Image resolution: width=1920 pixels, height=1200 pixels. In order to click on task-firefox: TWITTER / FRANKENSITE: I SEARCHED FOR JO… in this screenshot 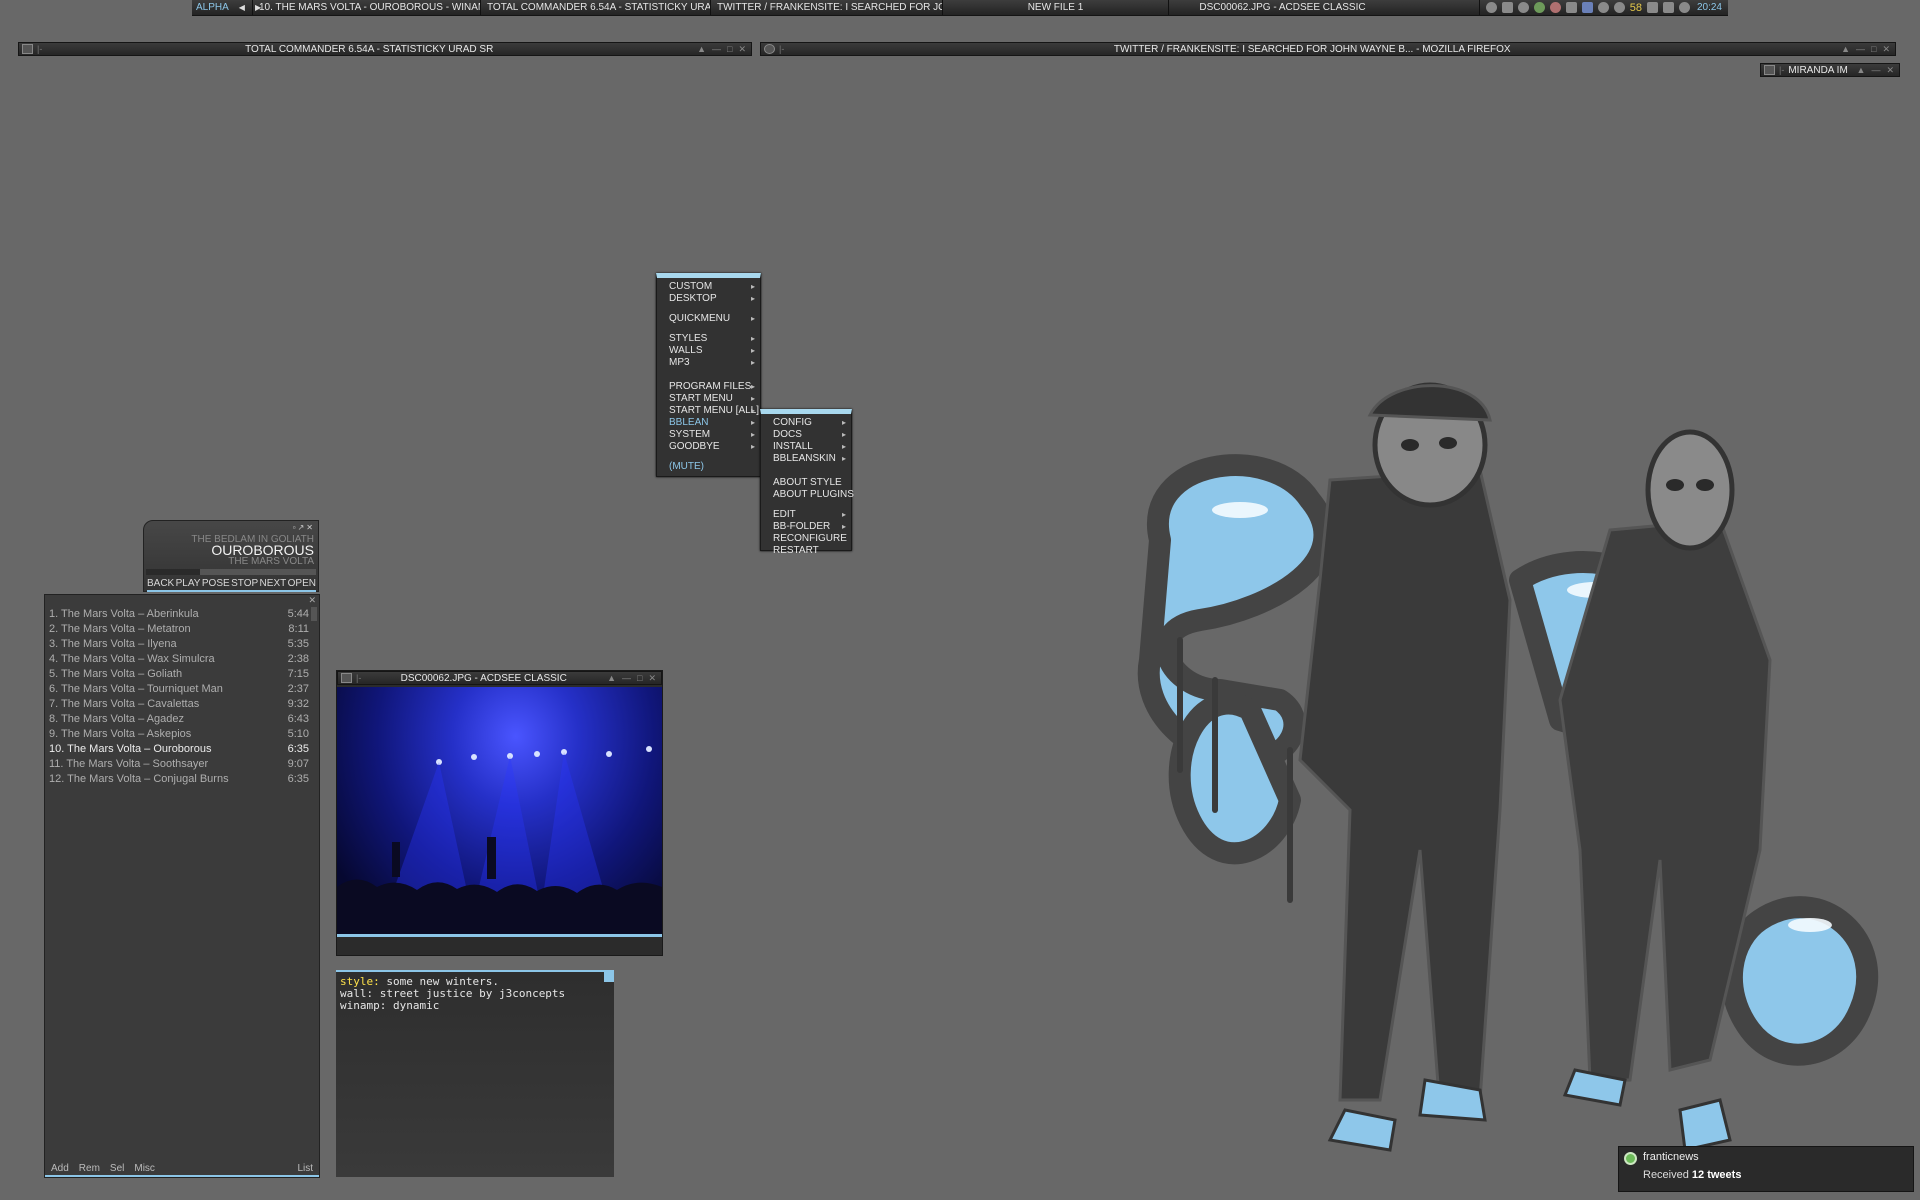, I will do `click(826, 7)`.